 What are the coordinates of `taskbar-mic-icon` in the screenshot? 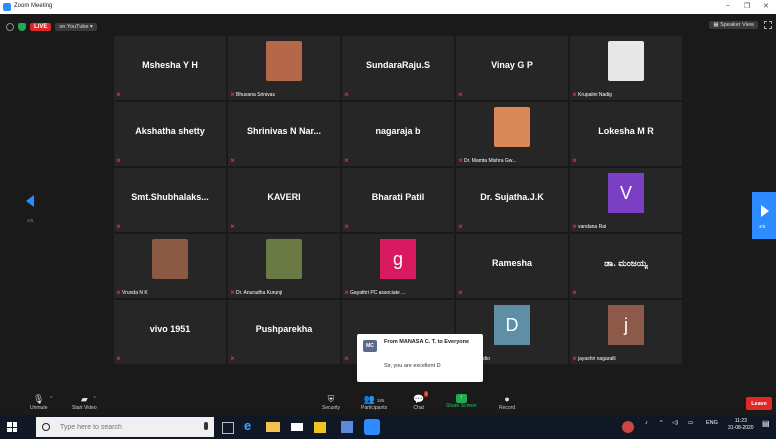 It's located at (206, 426).